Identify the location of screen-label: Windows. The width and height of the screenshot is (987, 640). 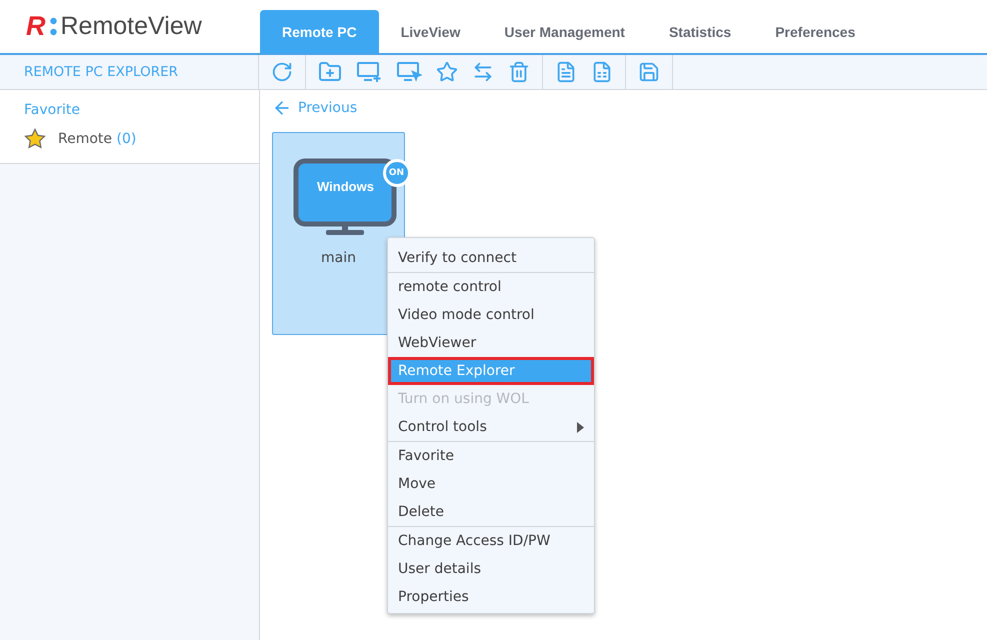
(345, 186).